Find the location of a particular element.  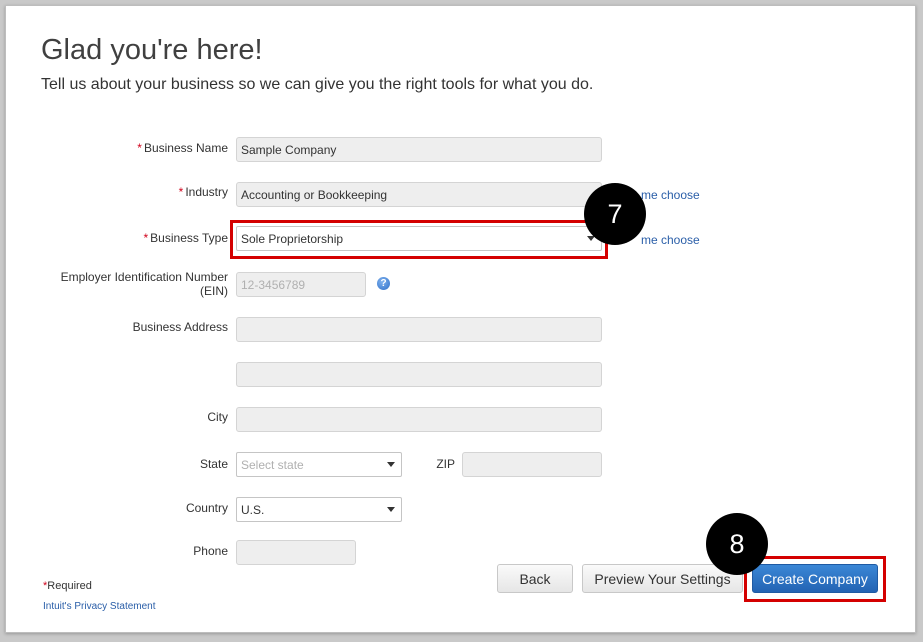

address-line2-field is located at coordinates (419, 374).